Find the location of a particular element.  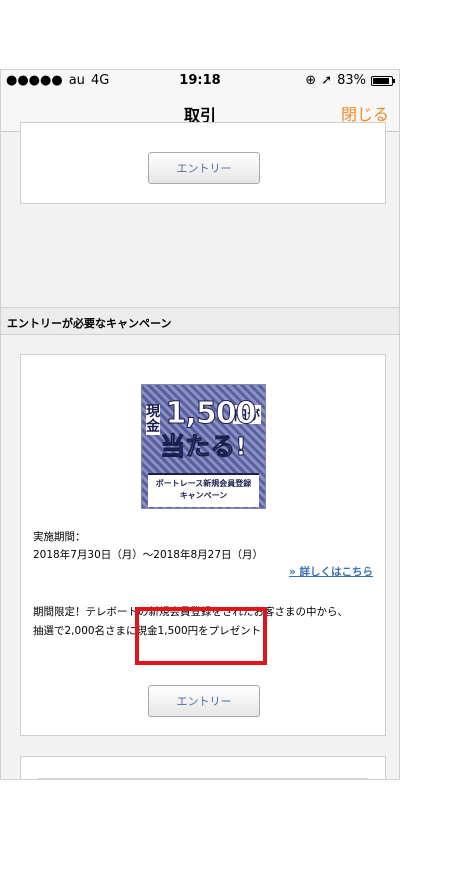

next-card is located at coordinates (203, 767).